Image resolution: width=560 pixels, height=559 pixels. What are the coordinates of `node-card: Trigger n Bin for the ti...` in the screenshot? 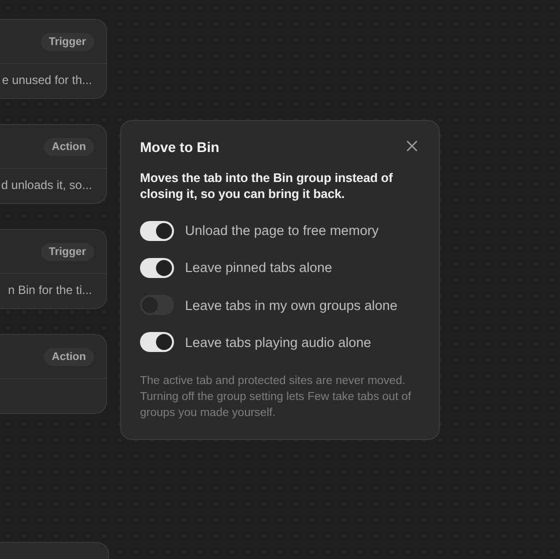 It's located at (53, 269).